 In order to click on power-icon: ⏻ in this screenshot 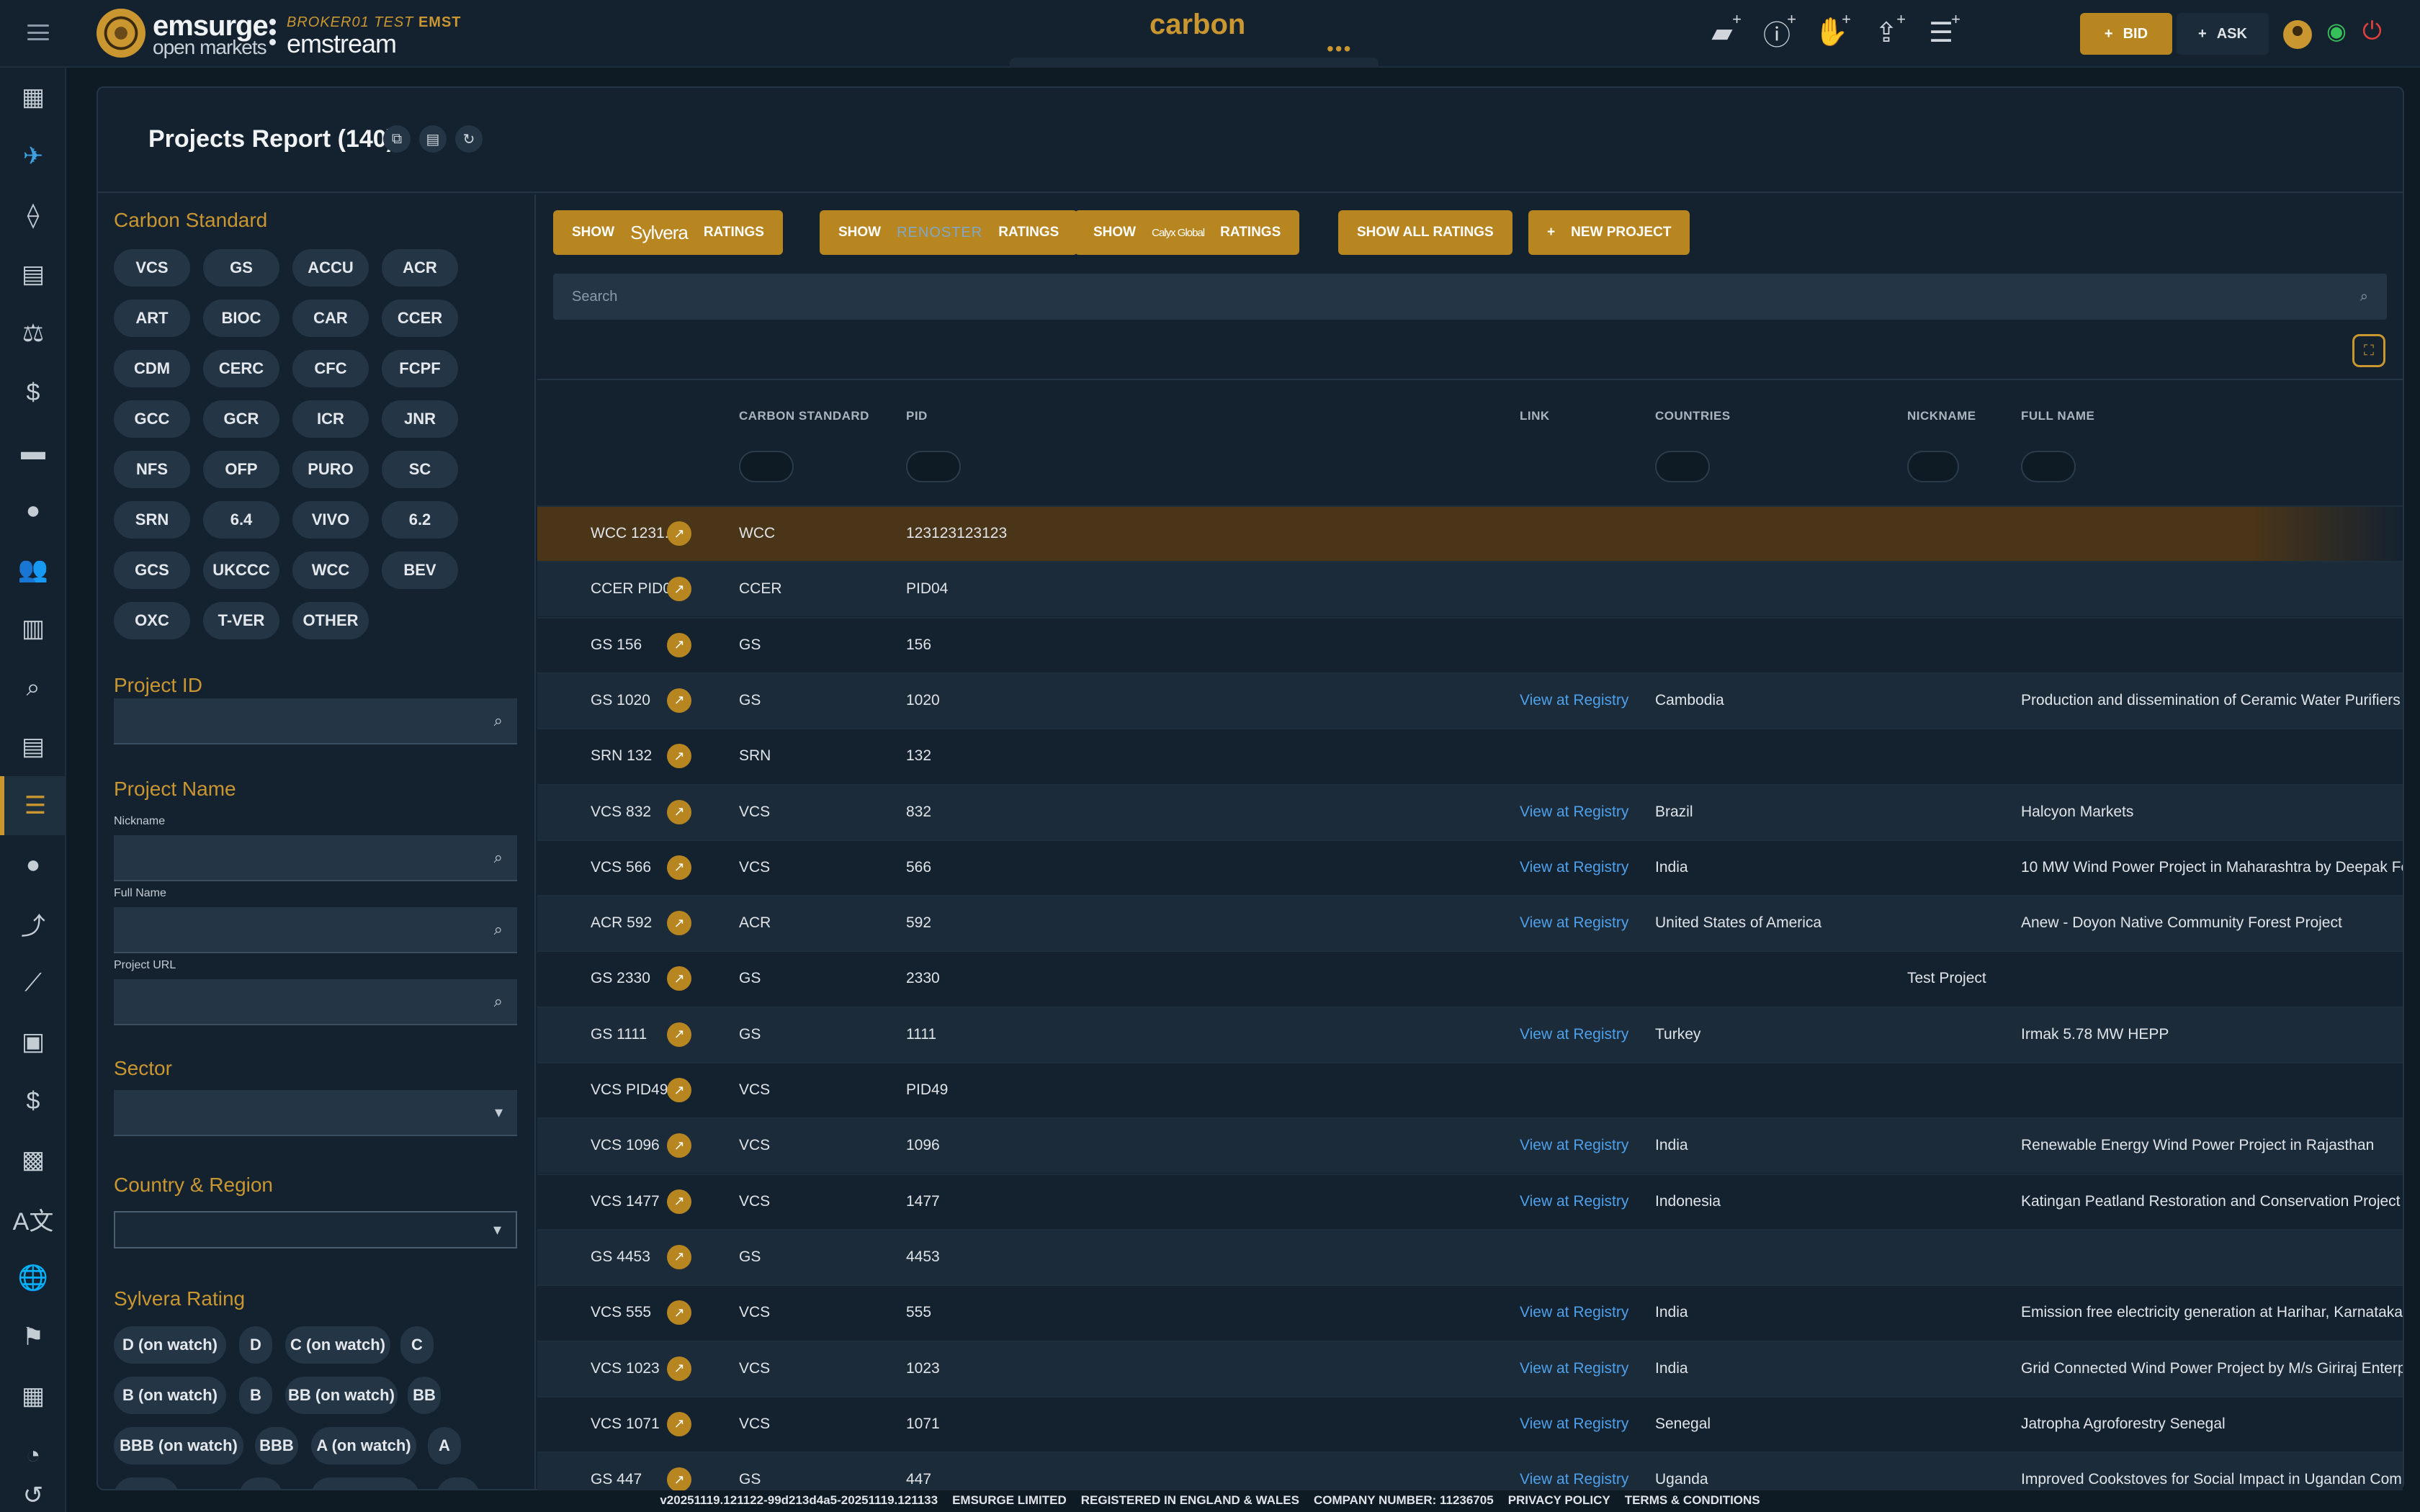, I will do `click(2372, 31)`.